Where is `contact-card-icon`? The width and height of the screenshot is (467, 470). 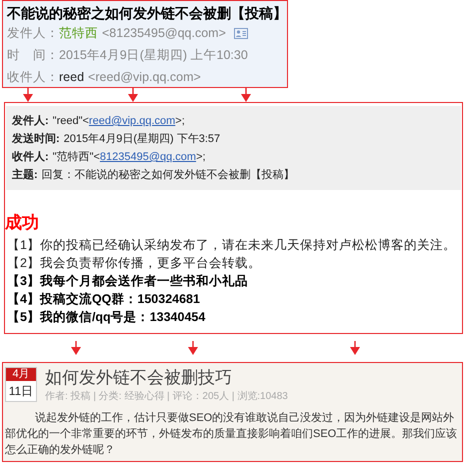 contact-card-icon is located at coordinates (241, 33).